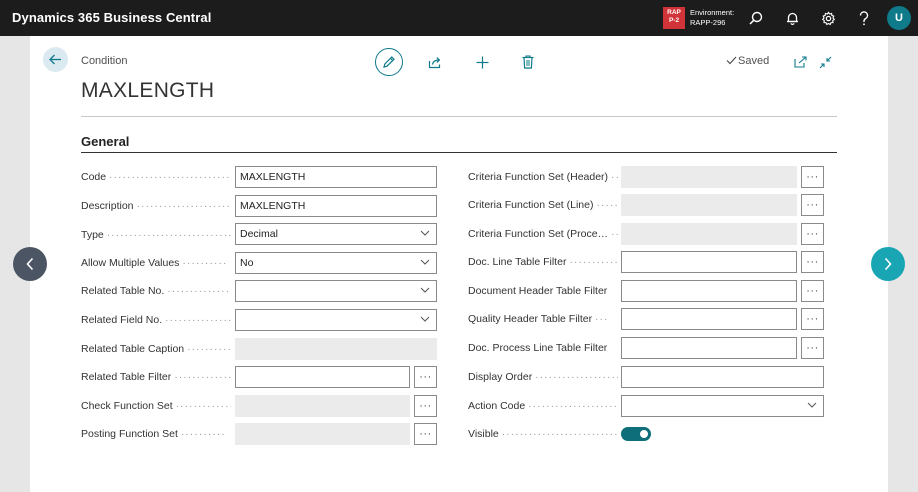 This screenshot has width=918, height=492. What do you see at coordinates (336, 263) in the screenshot?
I see `allow-multiple-values-select: No` at bounding box center [336, 263].